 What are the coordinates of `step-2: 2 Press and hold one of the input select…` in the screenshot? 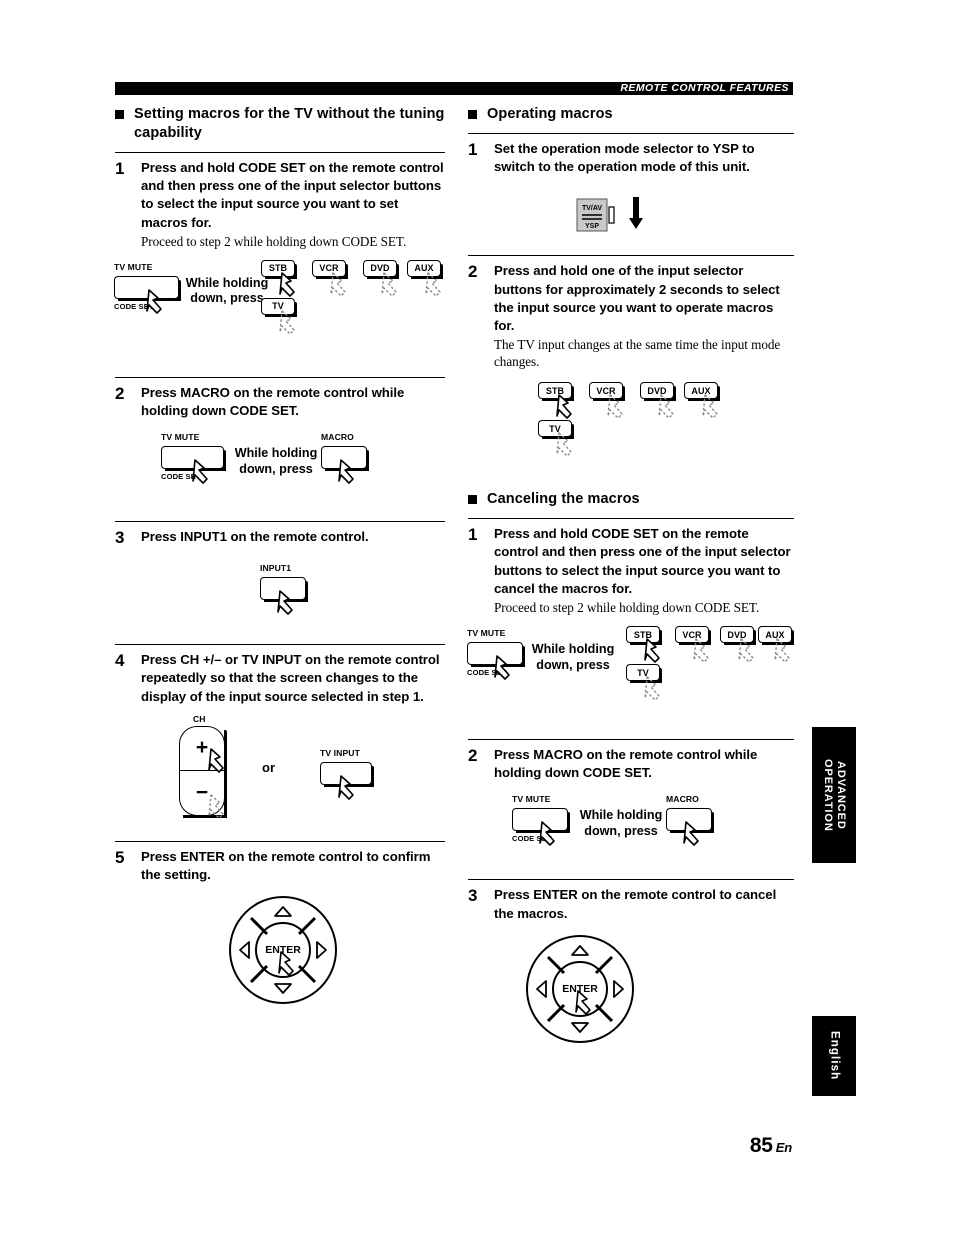 It's located at (631, 316).